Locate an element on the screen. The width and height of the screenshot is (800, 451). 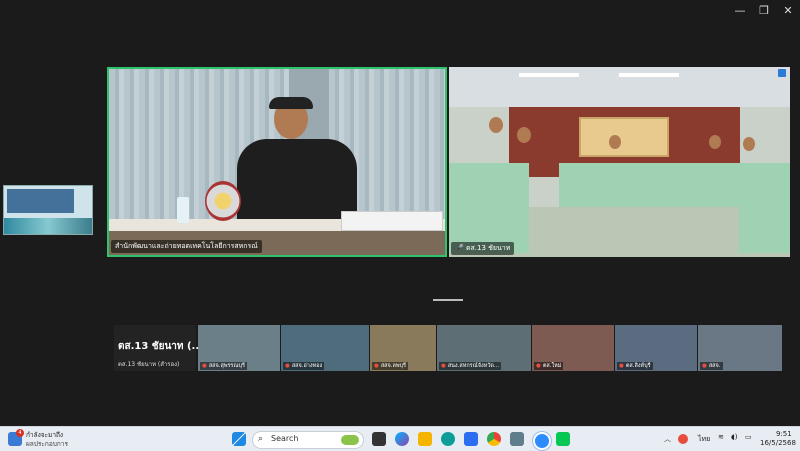
input-language: ไทย is located at coordinates (704, 439).